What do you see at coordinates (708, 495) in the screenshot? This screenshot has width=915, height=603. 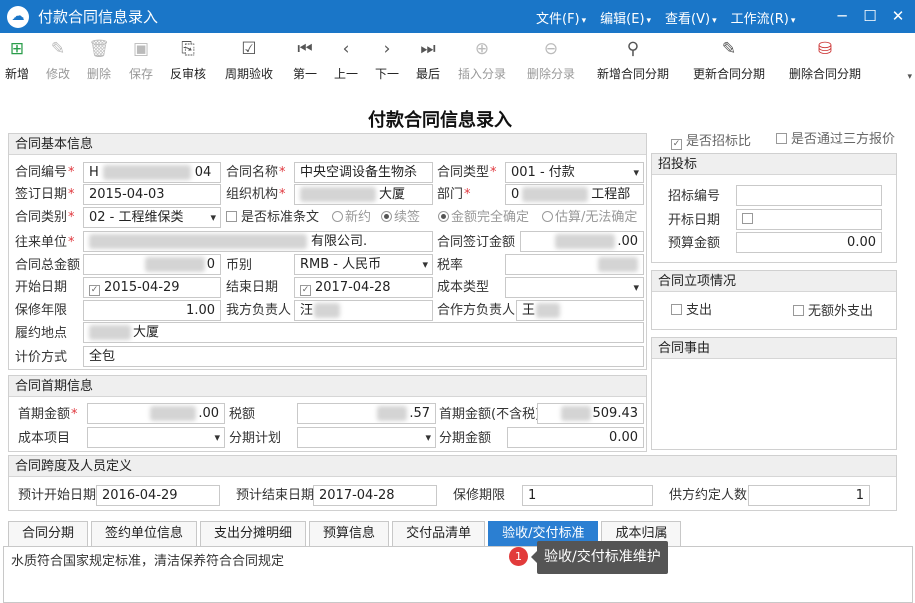 I see `supplier-count-label: 供方约定人数` at bounding box center [708, 495].